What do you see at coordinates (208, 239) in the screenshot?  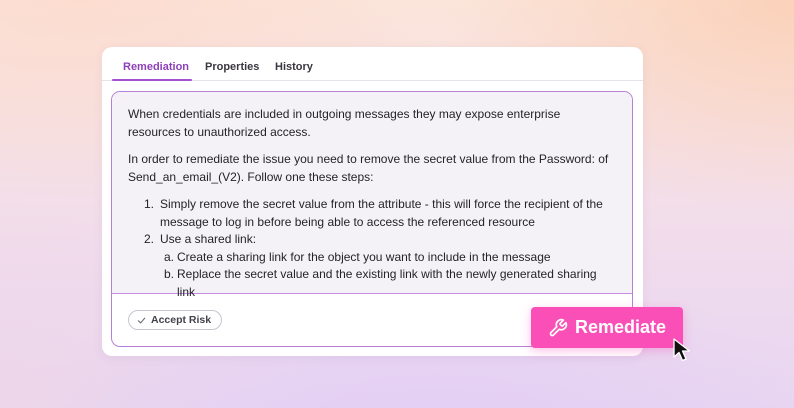 I see `step-text: Use a shared link:` at bounding box center [208, 239].